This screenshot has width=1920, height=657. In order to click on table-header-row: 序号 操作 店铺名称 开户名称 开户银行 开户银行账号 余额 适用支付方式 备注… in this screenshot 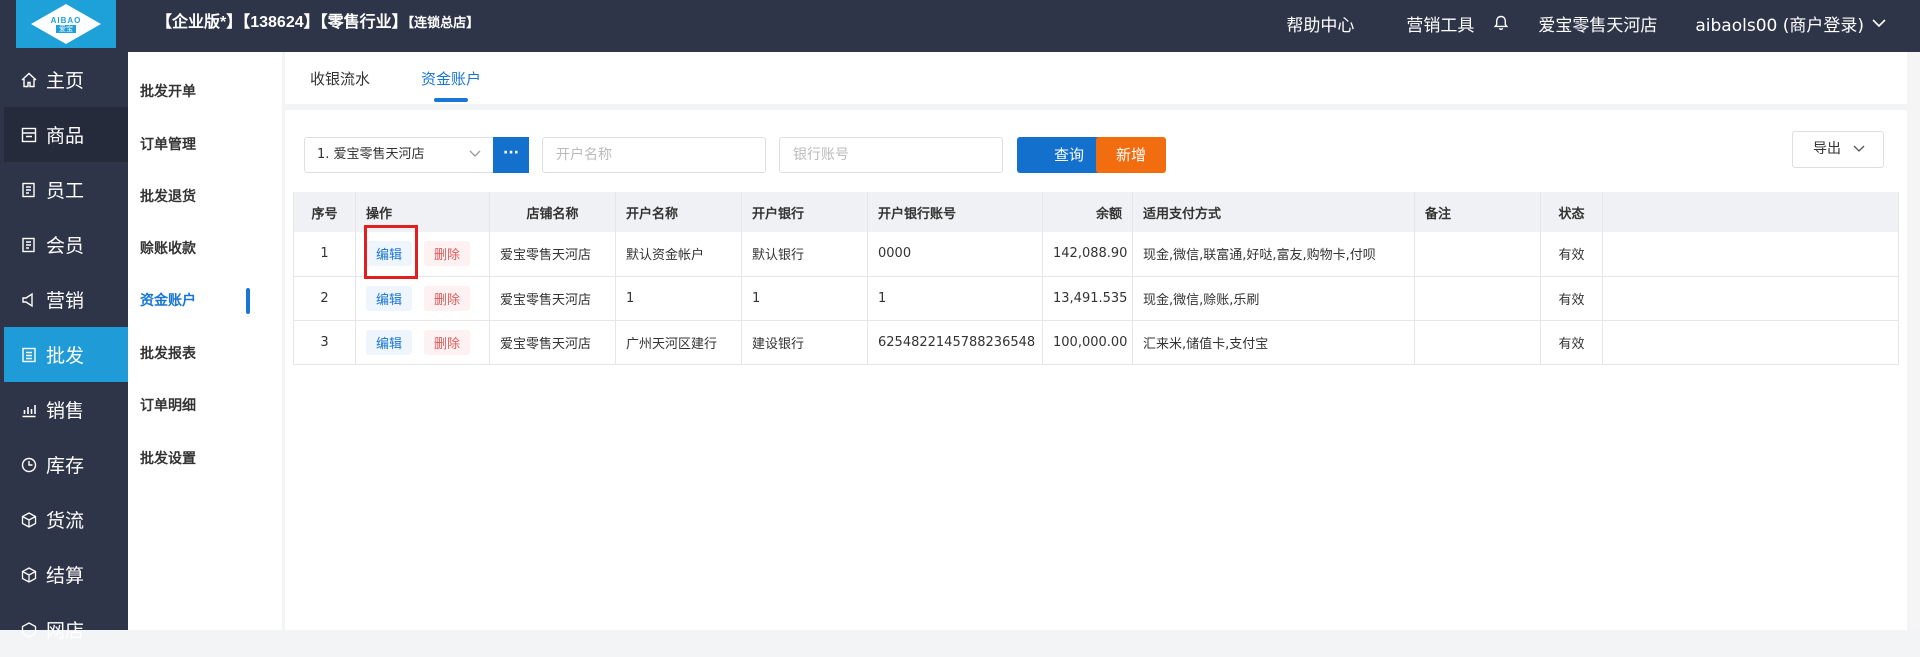, I will do `click(1096, 212)`.